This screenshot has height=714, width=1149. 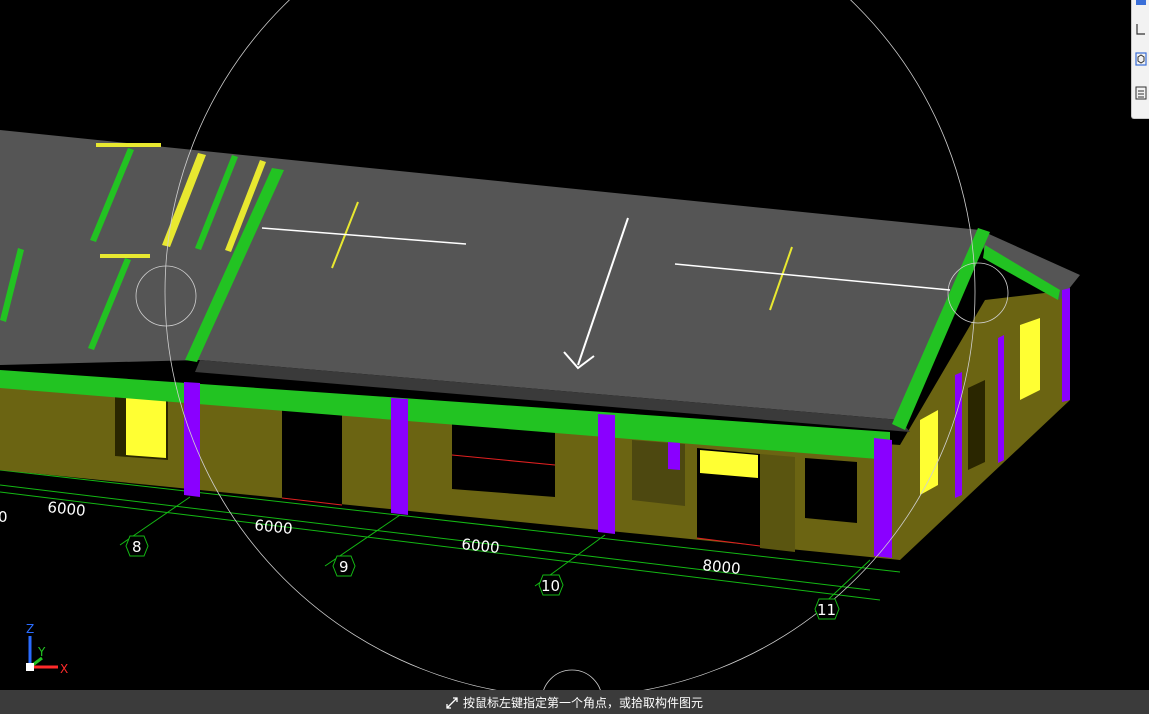 I want to click on axis-triad-icon: Z Y X, so click(x=47, y=649).